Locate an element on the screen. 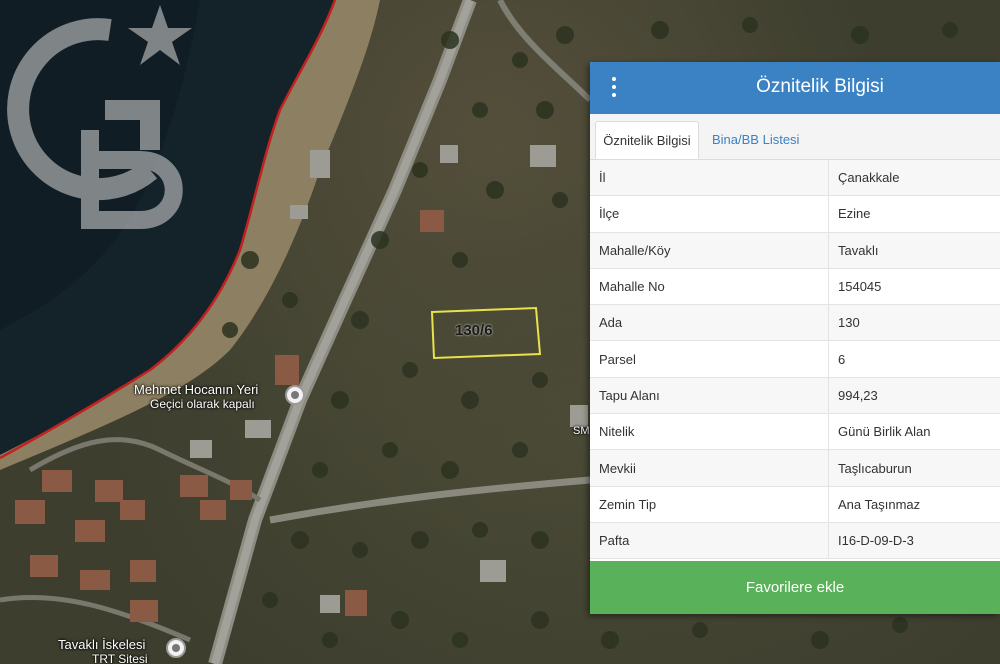 The width and height of the screenshot is (1000, 664). attribute-value: 130 is located at coordinates (849, 323).